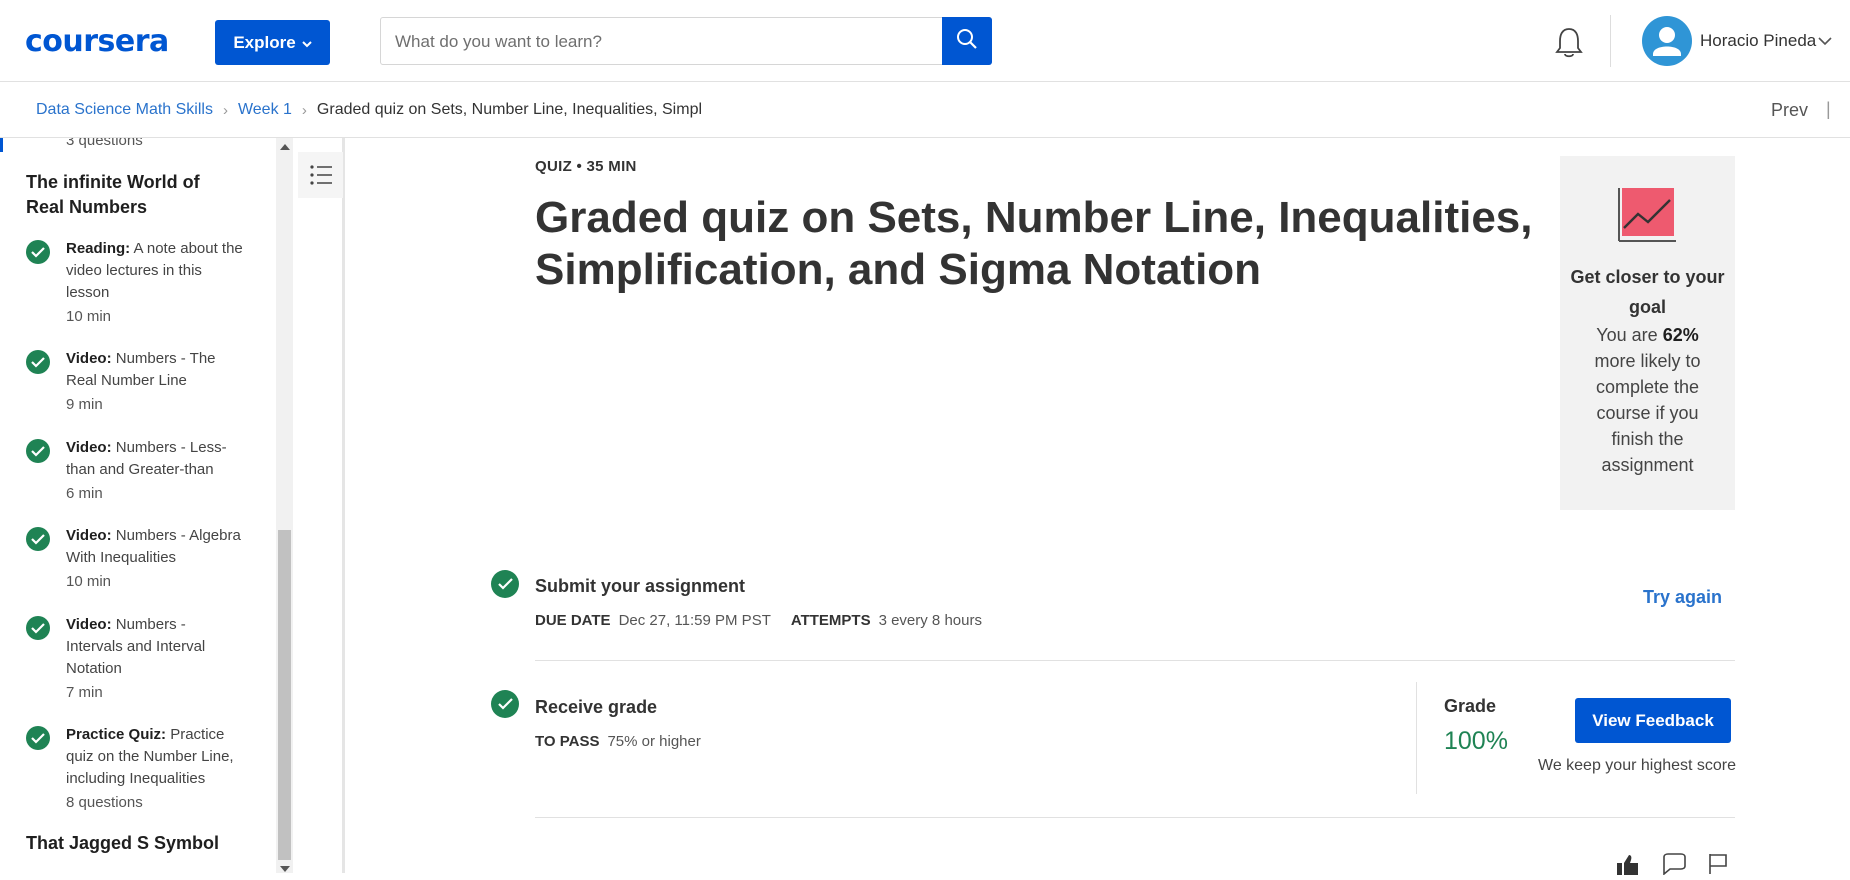  What do you see at coordinates (640, 586) in the screenshot?
I see `submit-title: Submit your assignment` at bounding box center [640, 586].